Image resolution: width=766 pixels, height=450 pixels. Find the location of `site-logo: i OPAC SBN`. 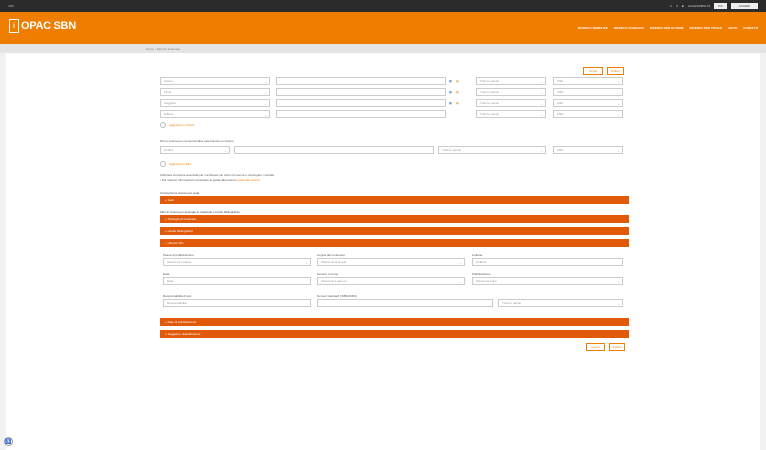

site-logo: i OPAC SBN is located at coordinates (42, 26).